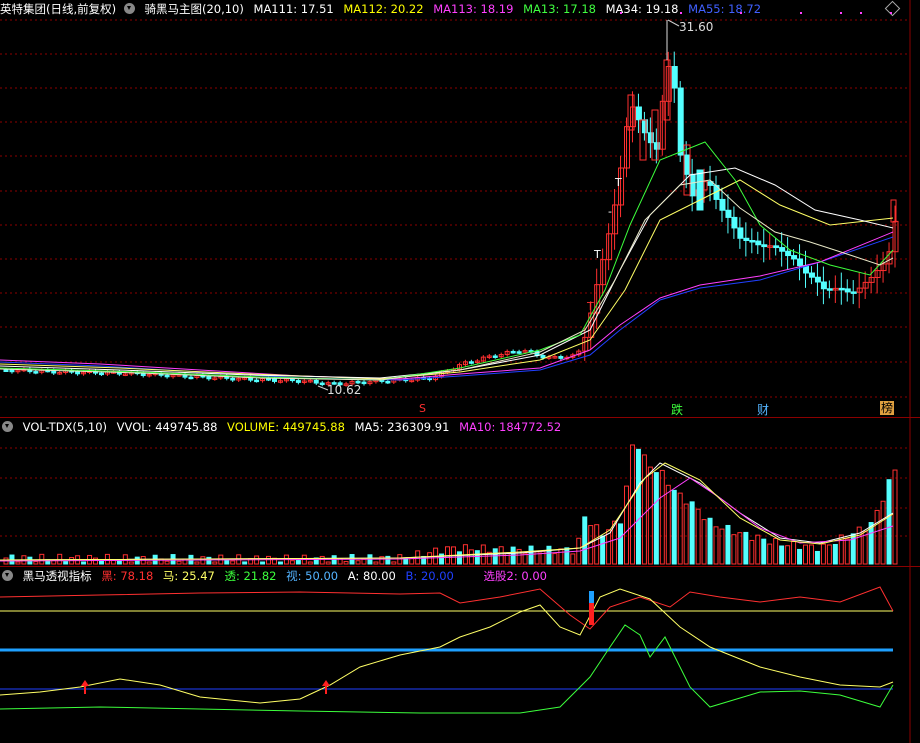 The height and width of the screenshot is (743, 920). I want to click on high-price-label: 31.60, so click(696, 27).